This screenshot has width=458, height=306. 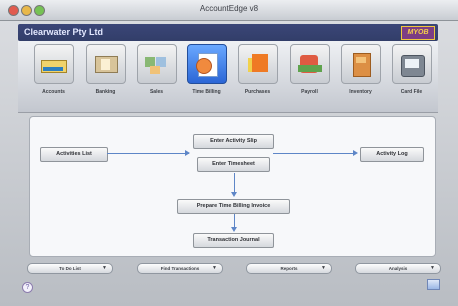 I want to click on command-inventory: Inventory, so click(x=360, y=69).